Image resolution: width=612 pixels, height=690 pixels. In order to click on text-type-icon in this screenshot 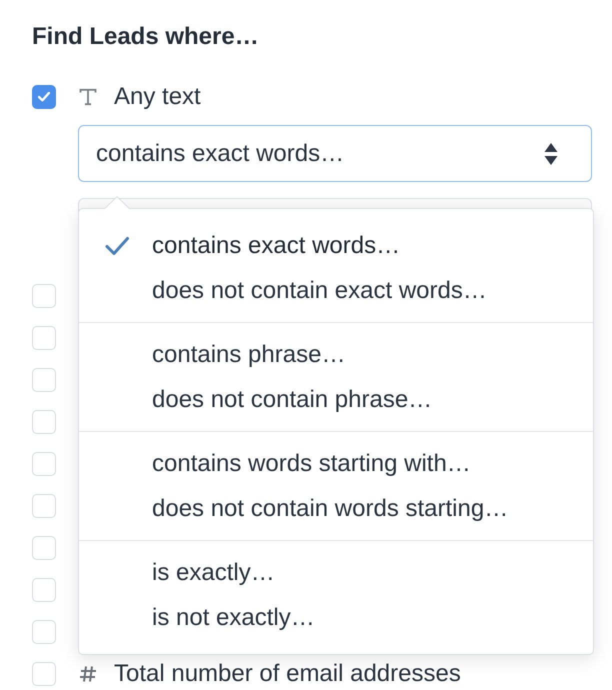, I will do `click(88, 97)`.